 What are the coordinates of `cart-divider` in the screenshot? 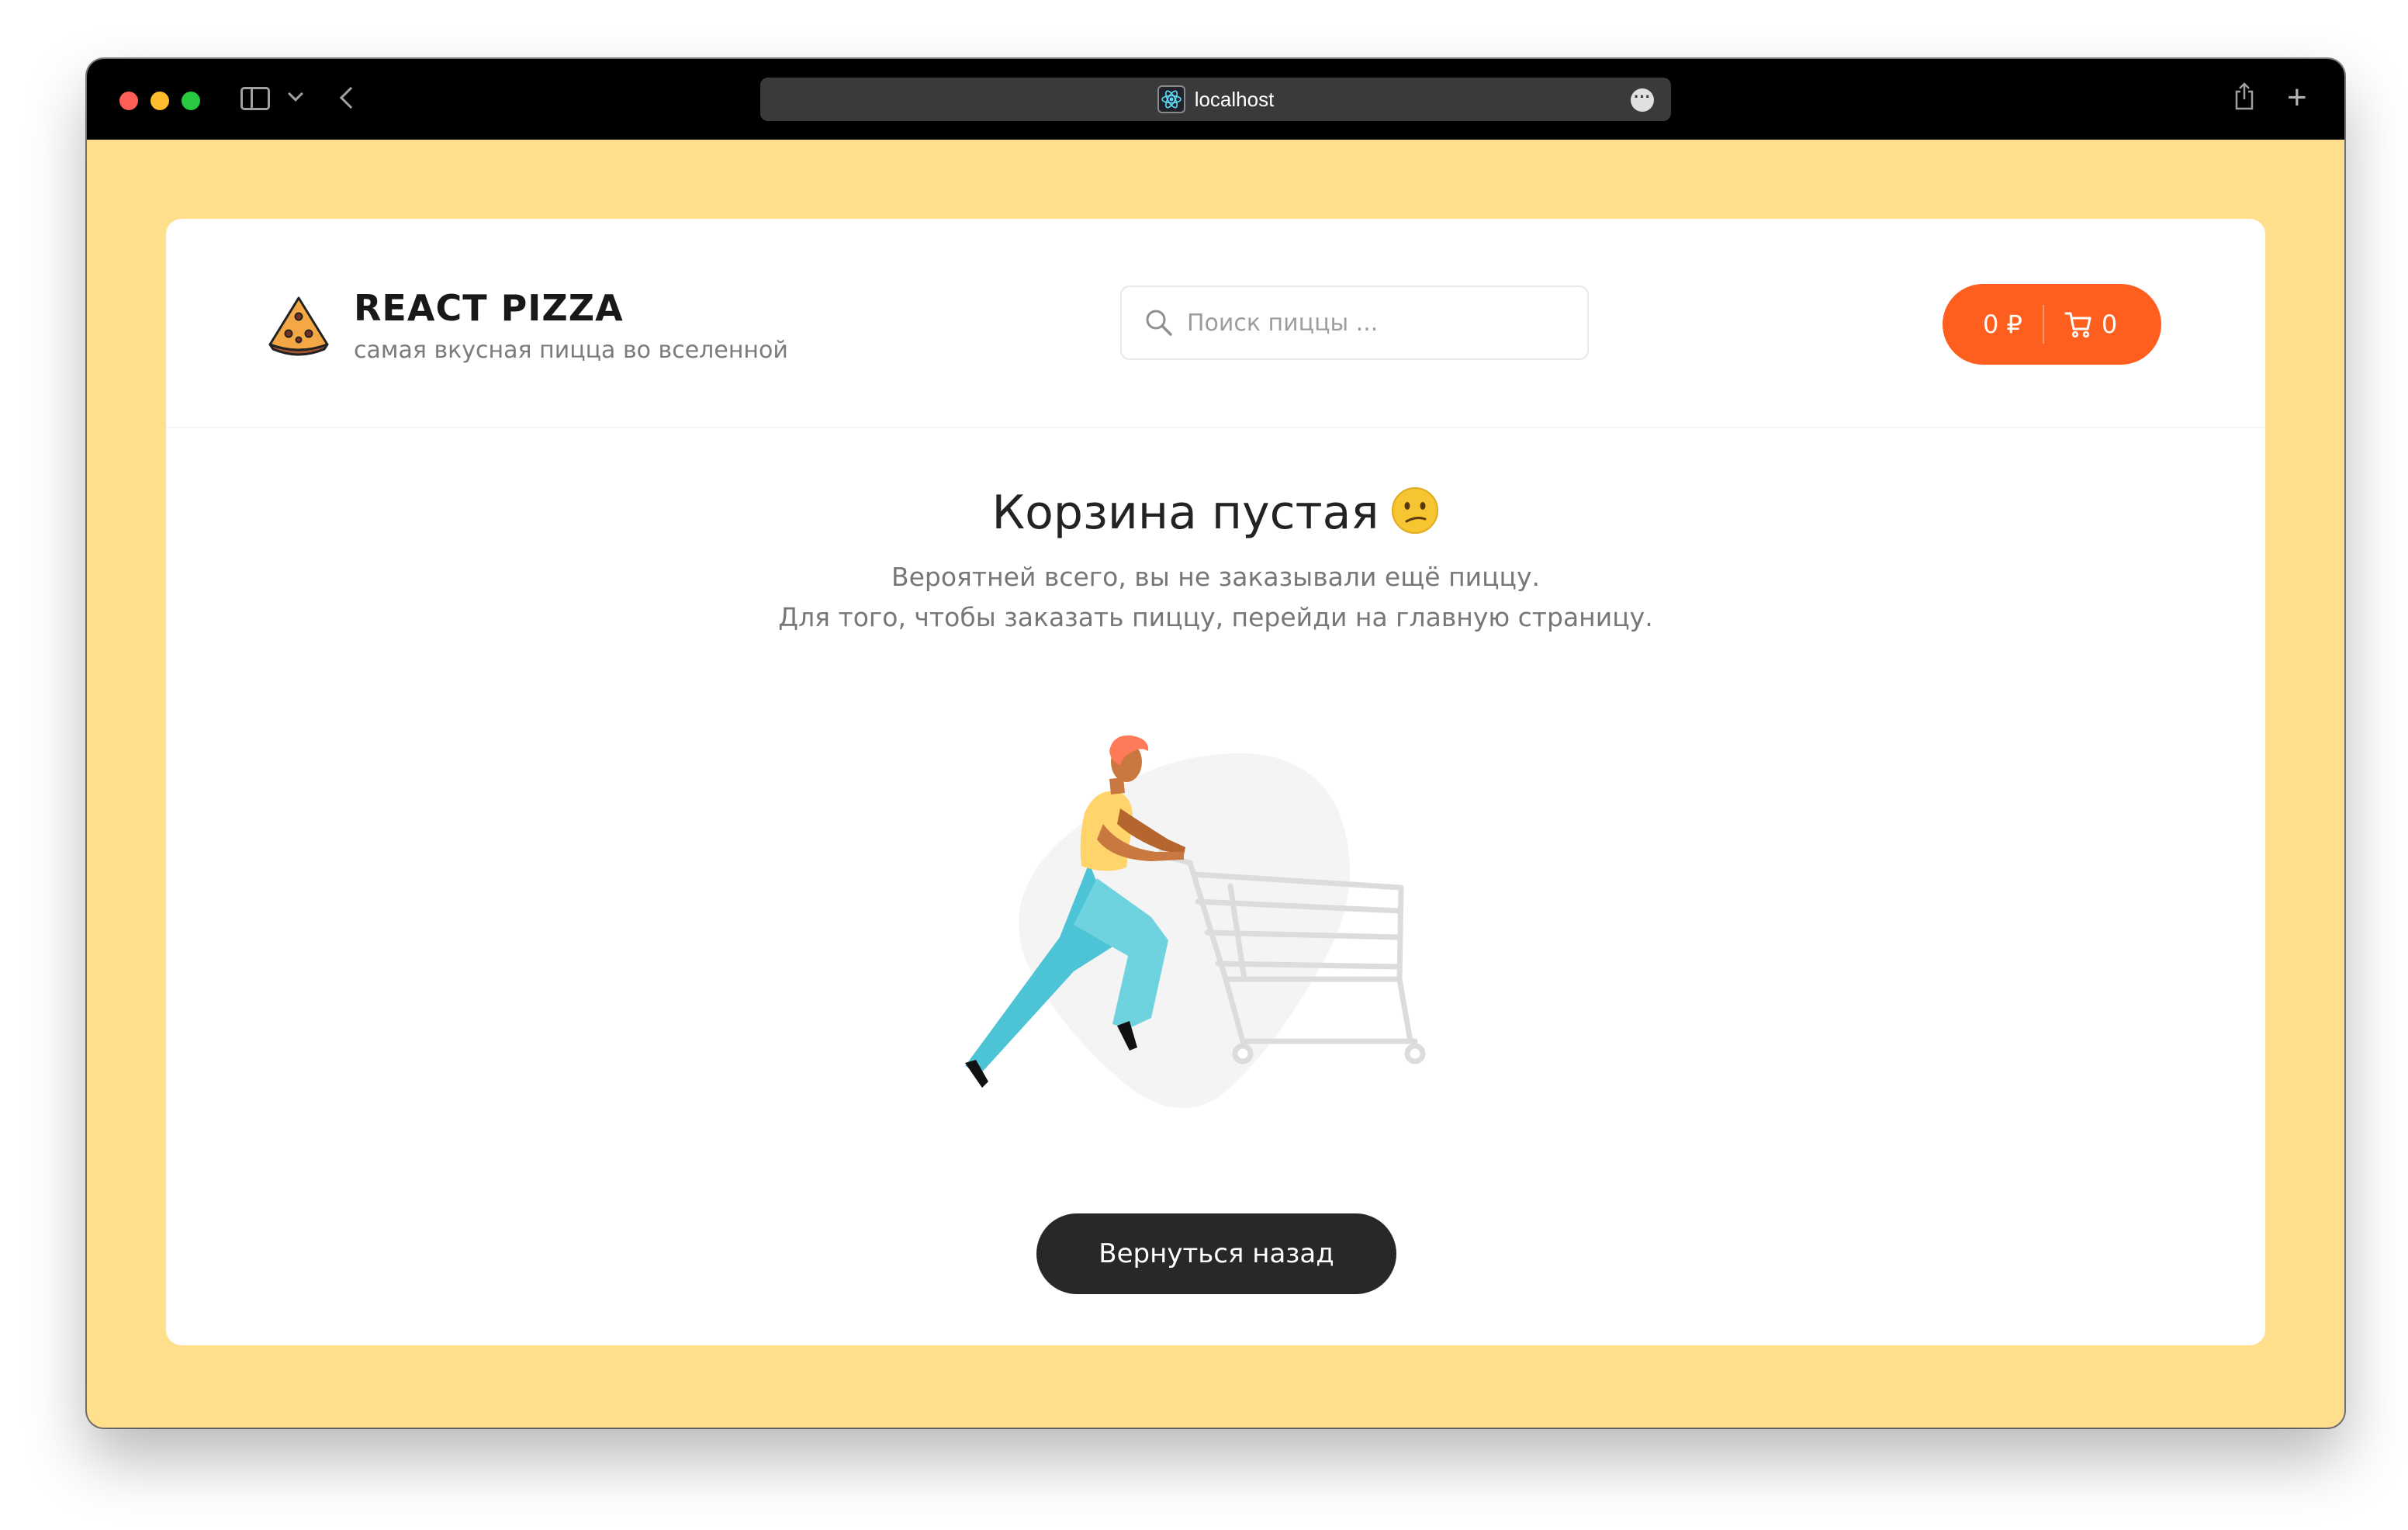 It's located at (2043, 324).